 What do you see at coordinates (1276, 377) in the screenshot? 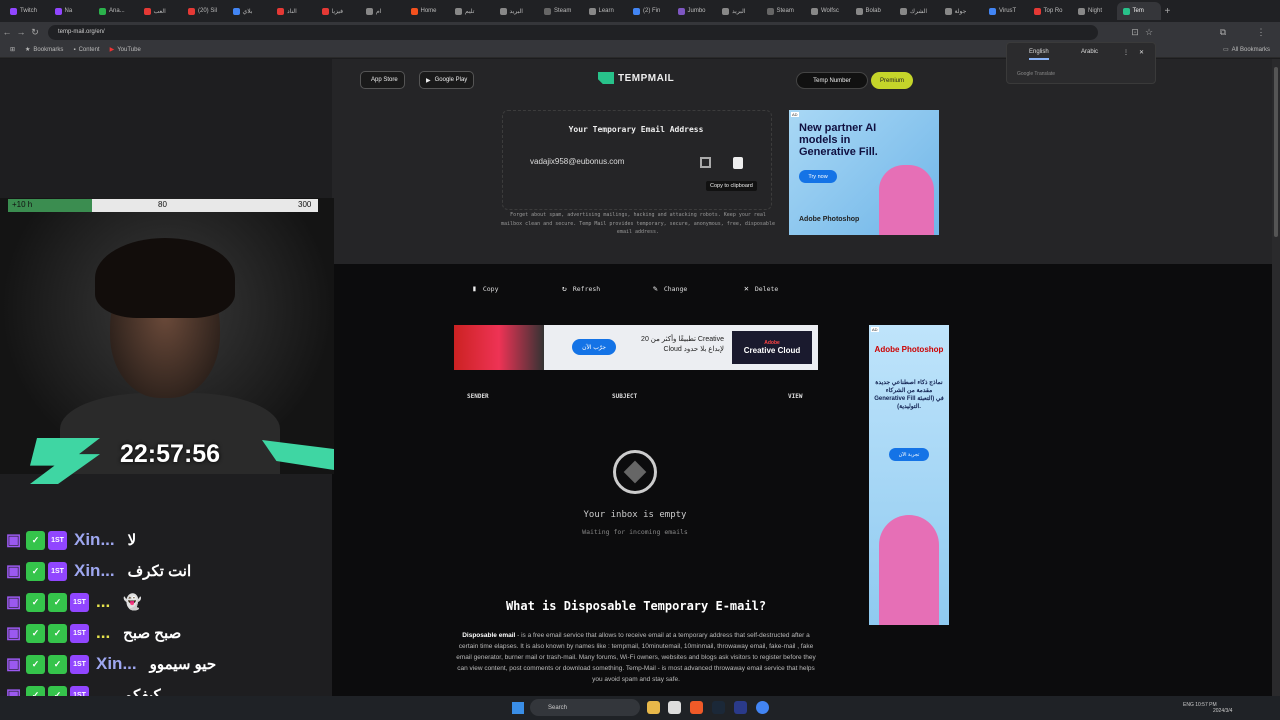
I see `scrollbar` at bounding box center [1276, 377].